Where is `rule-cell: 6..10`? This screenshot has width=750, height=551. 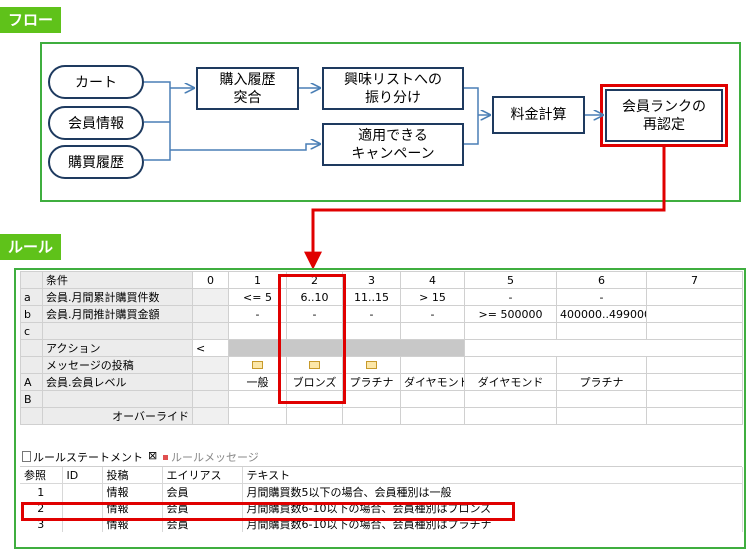
rule-cell: 6..10 is located at coordinates (314, 297).